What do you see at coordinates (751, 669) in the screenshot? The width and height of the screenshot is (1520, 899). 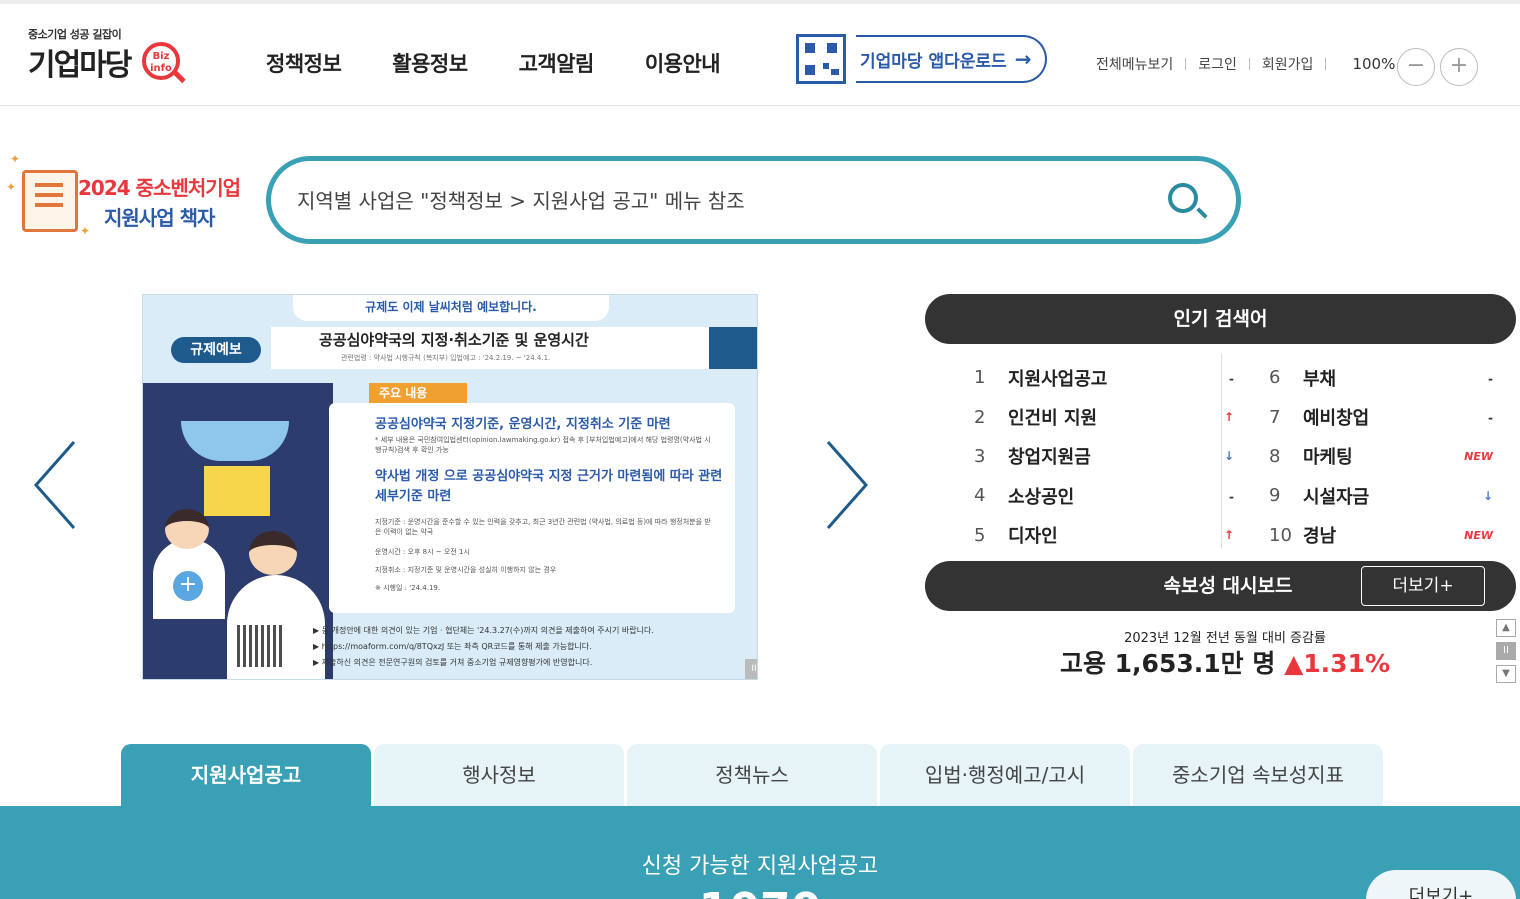 I see `slider-pause-button: II` at bounding box center [751, 669].